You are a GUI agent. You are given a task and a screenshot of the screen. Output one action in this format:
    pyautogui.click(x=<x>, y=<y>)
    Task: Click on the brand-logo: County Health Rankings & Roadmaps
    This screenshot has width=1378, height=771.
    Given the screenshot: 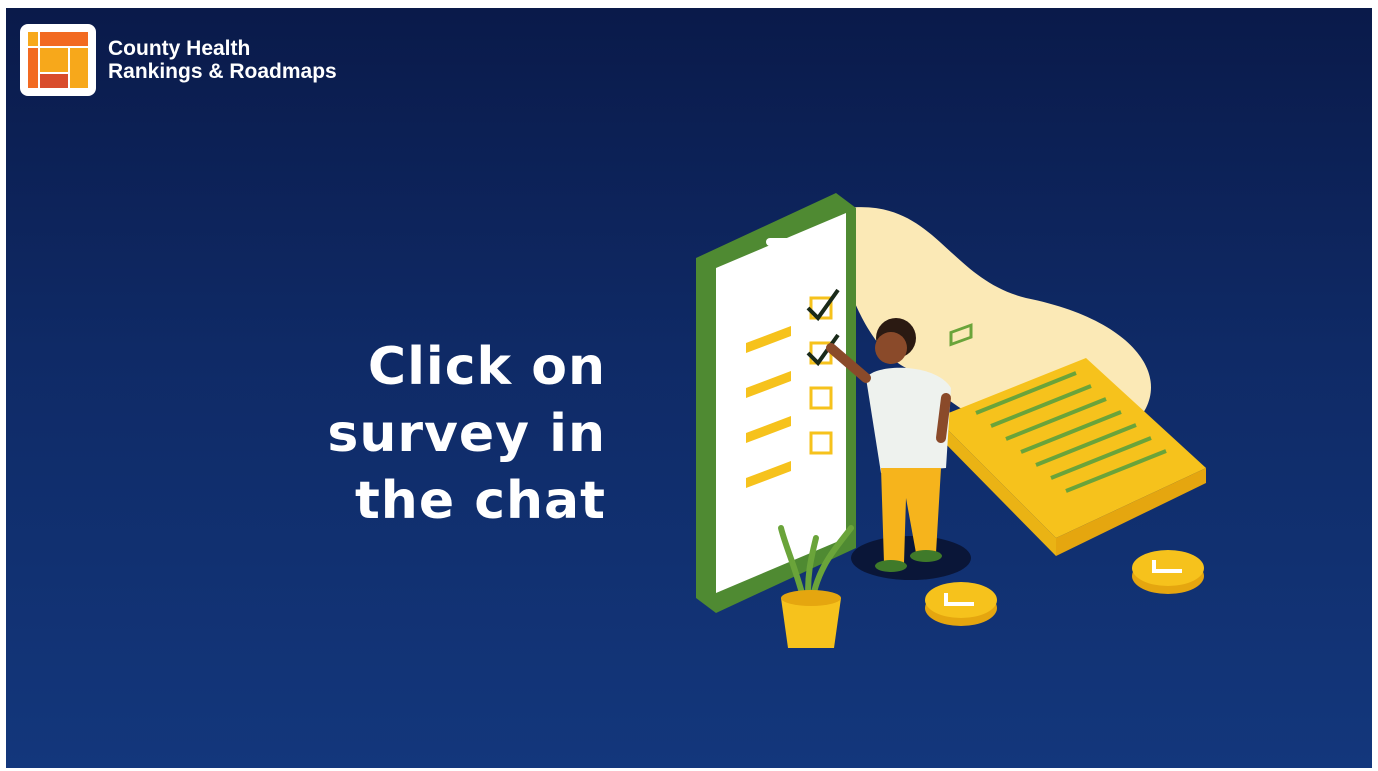 What is the action you would take?
    pyautogui.click(x=178, y=60)
    